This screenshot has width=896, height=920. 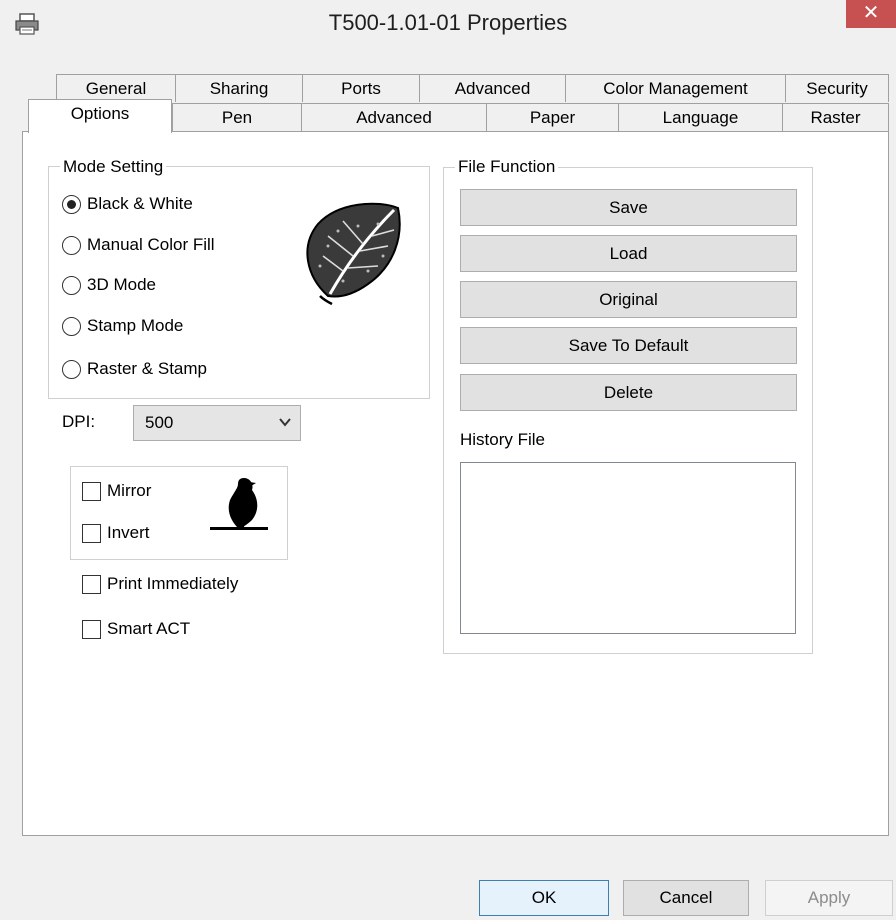 I want to click on delete-button: Delete, so click(x=628, y=392).